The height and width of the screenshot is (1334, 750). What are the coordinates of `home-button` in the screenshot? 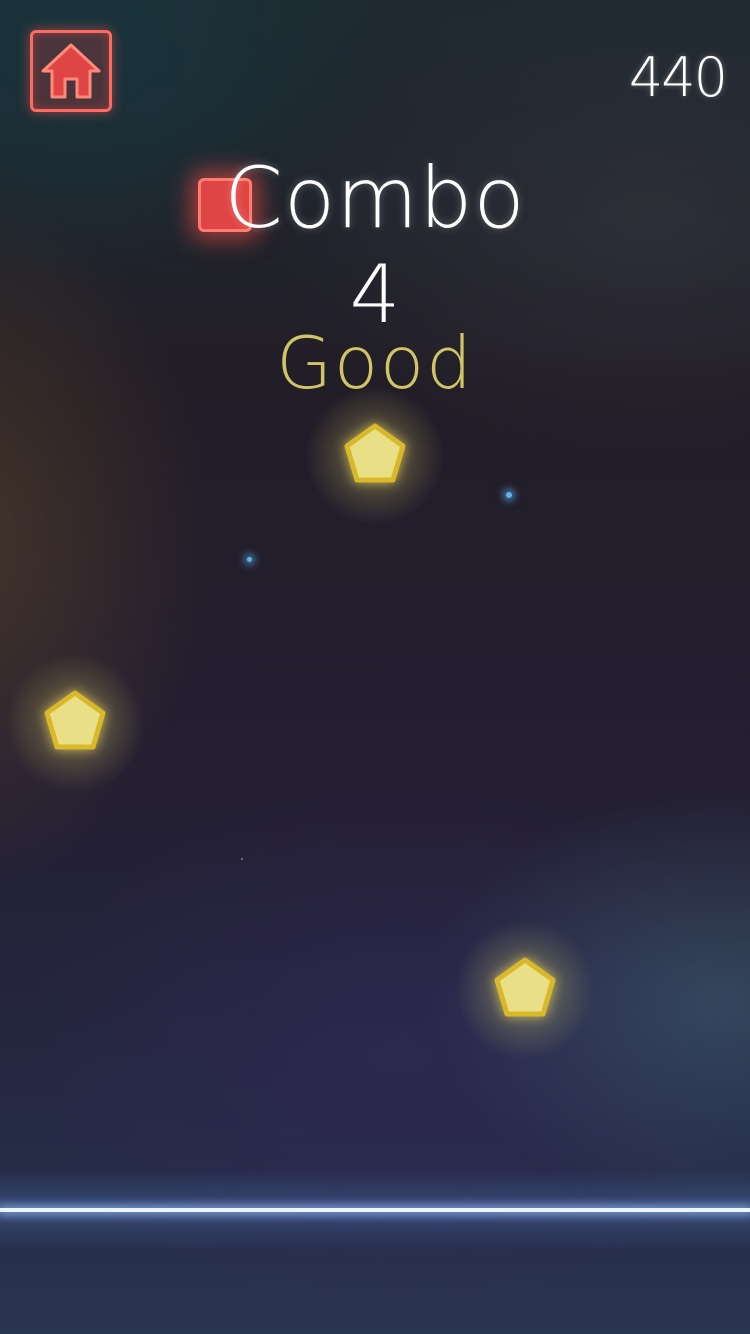 It's located at (71, 71).